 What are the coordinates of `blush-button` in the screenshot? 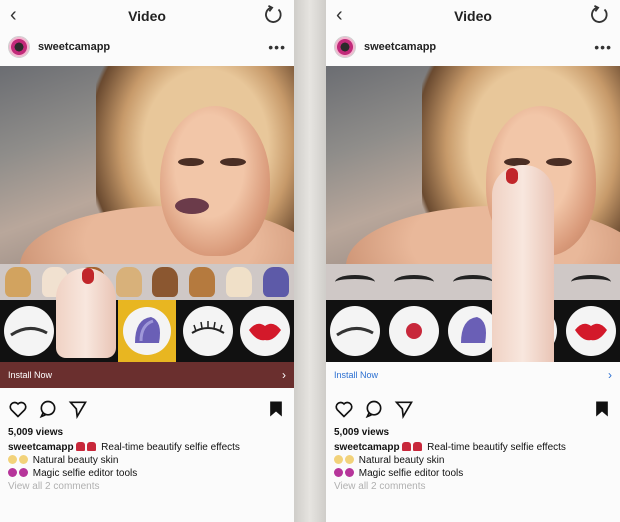 It's located at (414, 331).